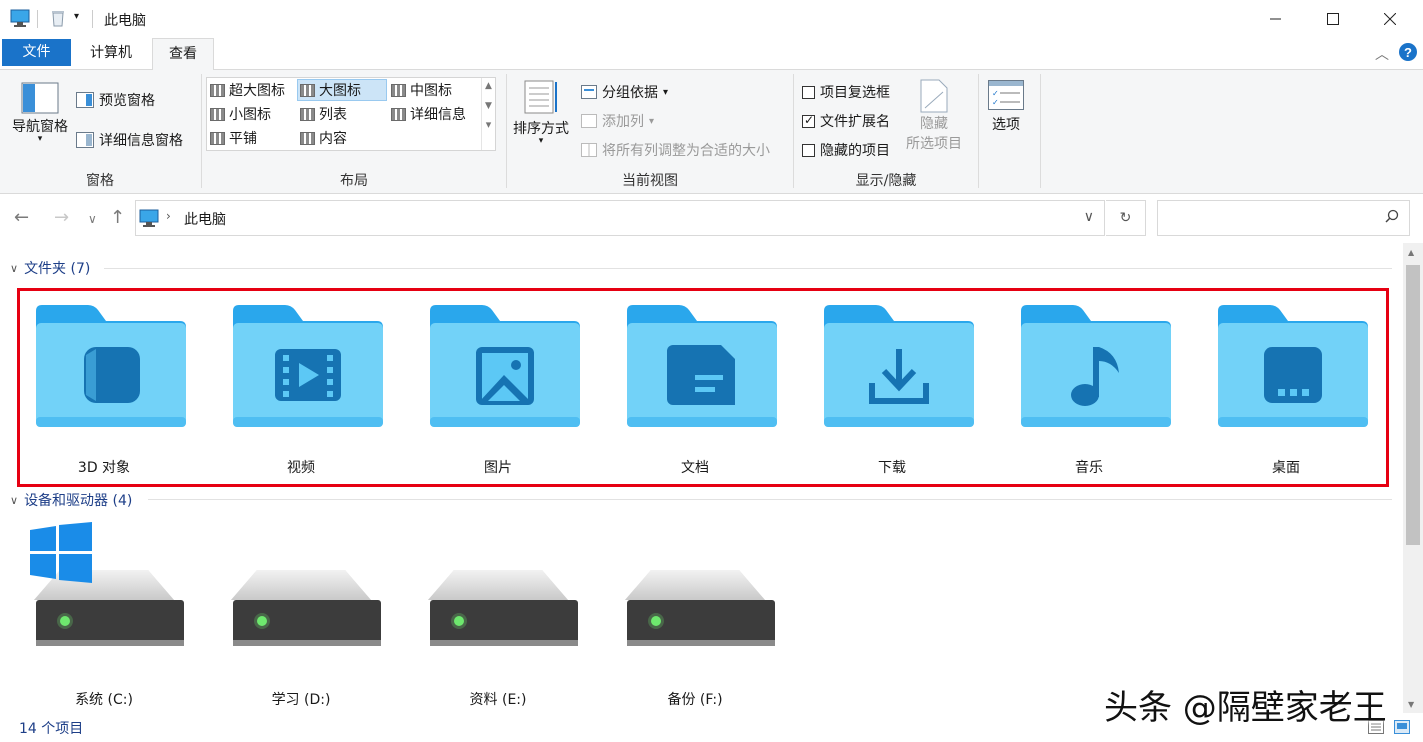 This screenshot has width=1423, height=742. I want to click on breadcrumb-chevron-icon: ›, so click(168, 216).